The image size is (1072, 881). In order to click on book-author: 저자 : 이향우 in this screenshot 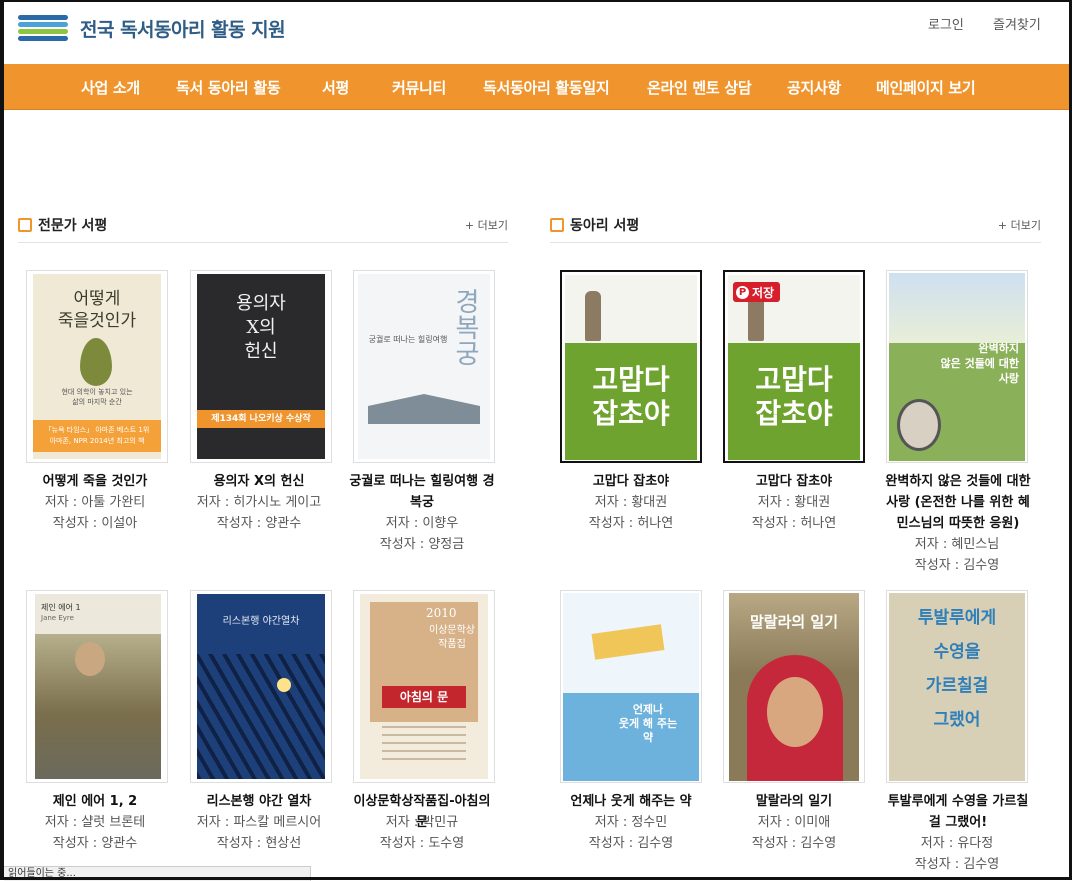, I will do `click(422, 523)`.